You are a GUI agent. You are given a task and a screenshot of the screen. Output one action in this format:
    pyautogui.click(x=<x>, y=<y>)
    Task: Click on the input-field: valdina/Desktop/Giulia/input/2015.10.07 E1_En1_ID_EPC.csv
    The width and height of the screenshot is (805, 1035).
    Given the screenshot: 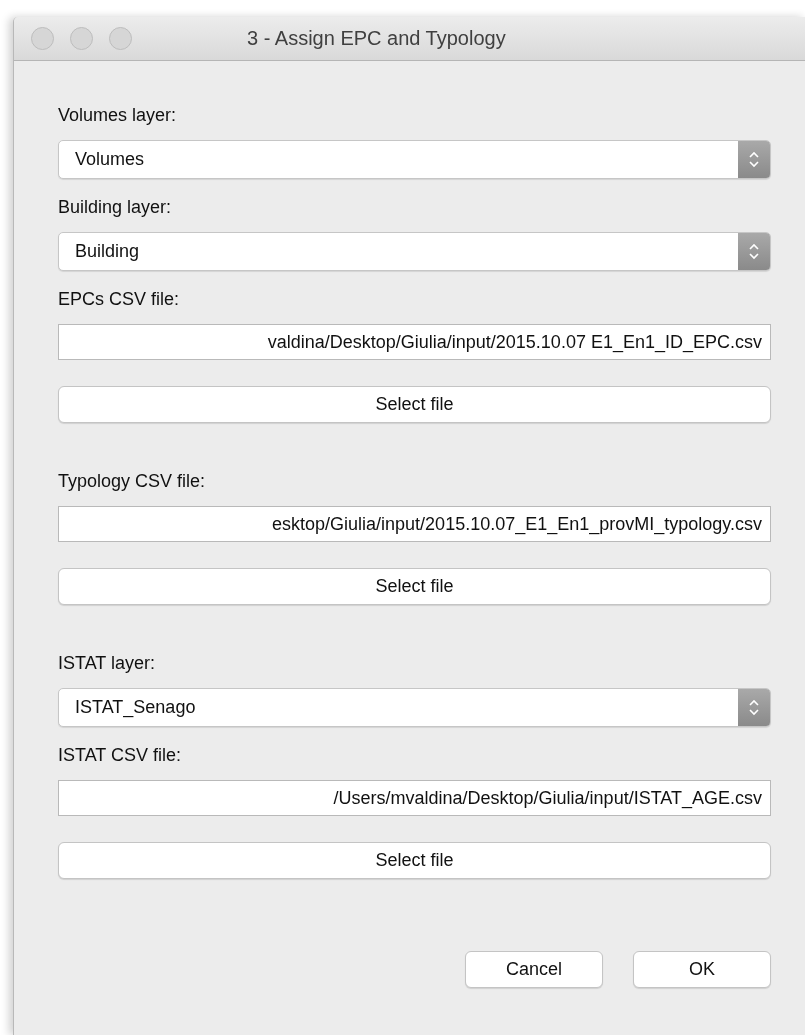 What is the action you would take?
    pyautogui.click(x=414, y=342)
    